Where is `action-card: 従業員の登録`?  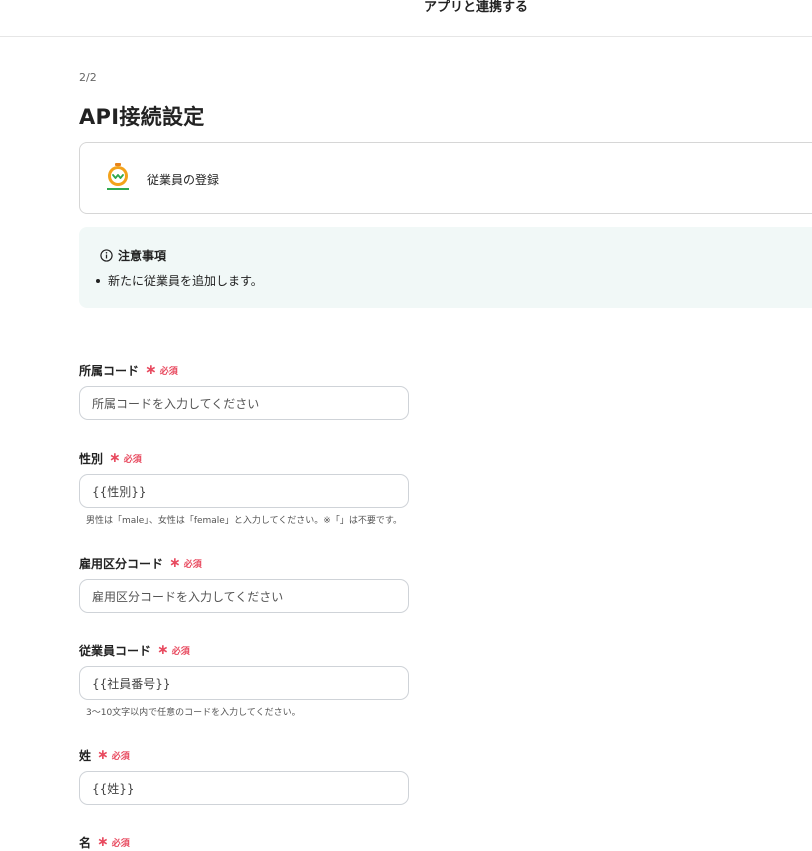
action-card: 従業員の登録 is located at coordinates (445, 178).